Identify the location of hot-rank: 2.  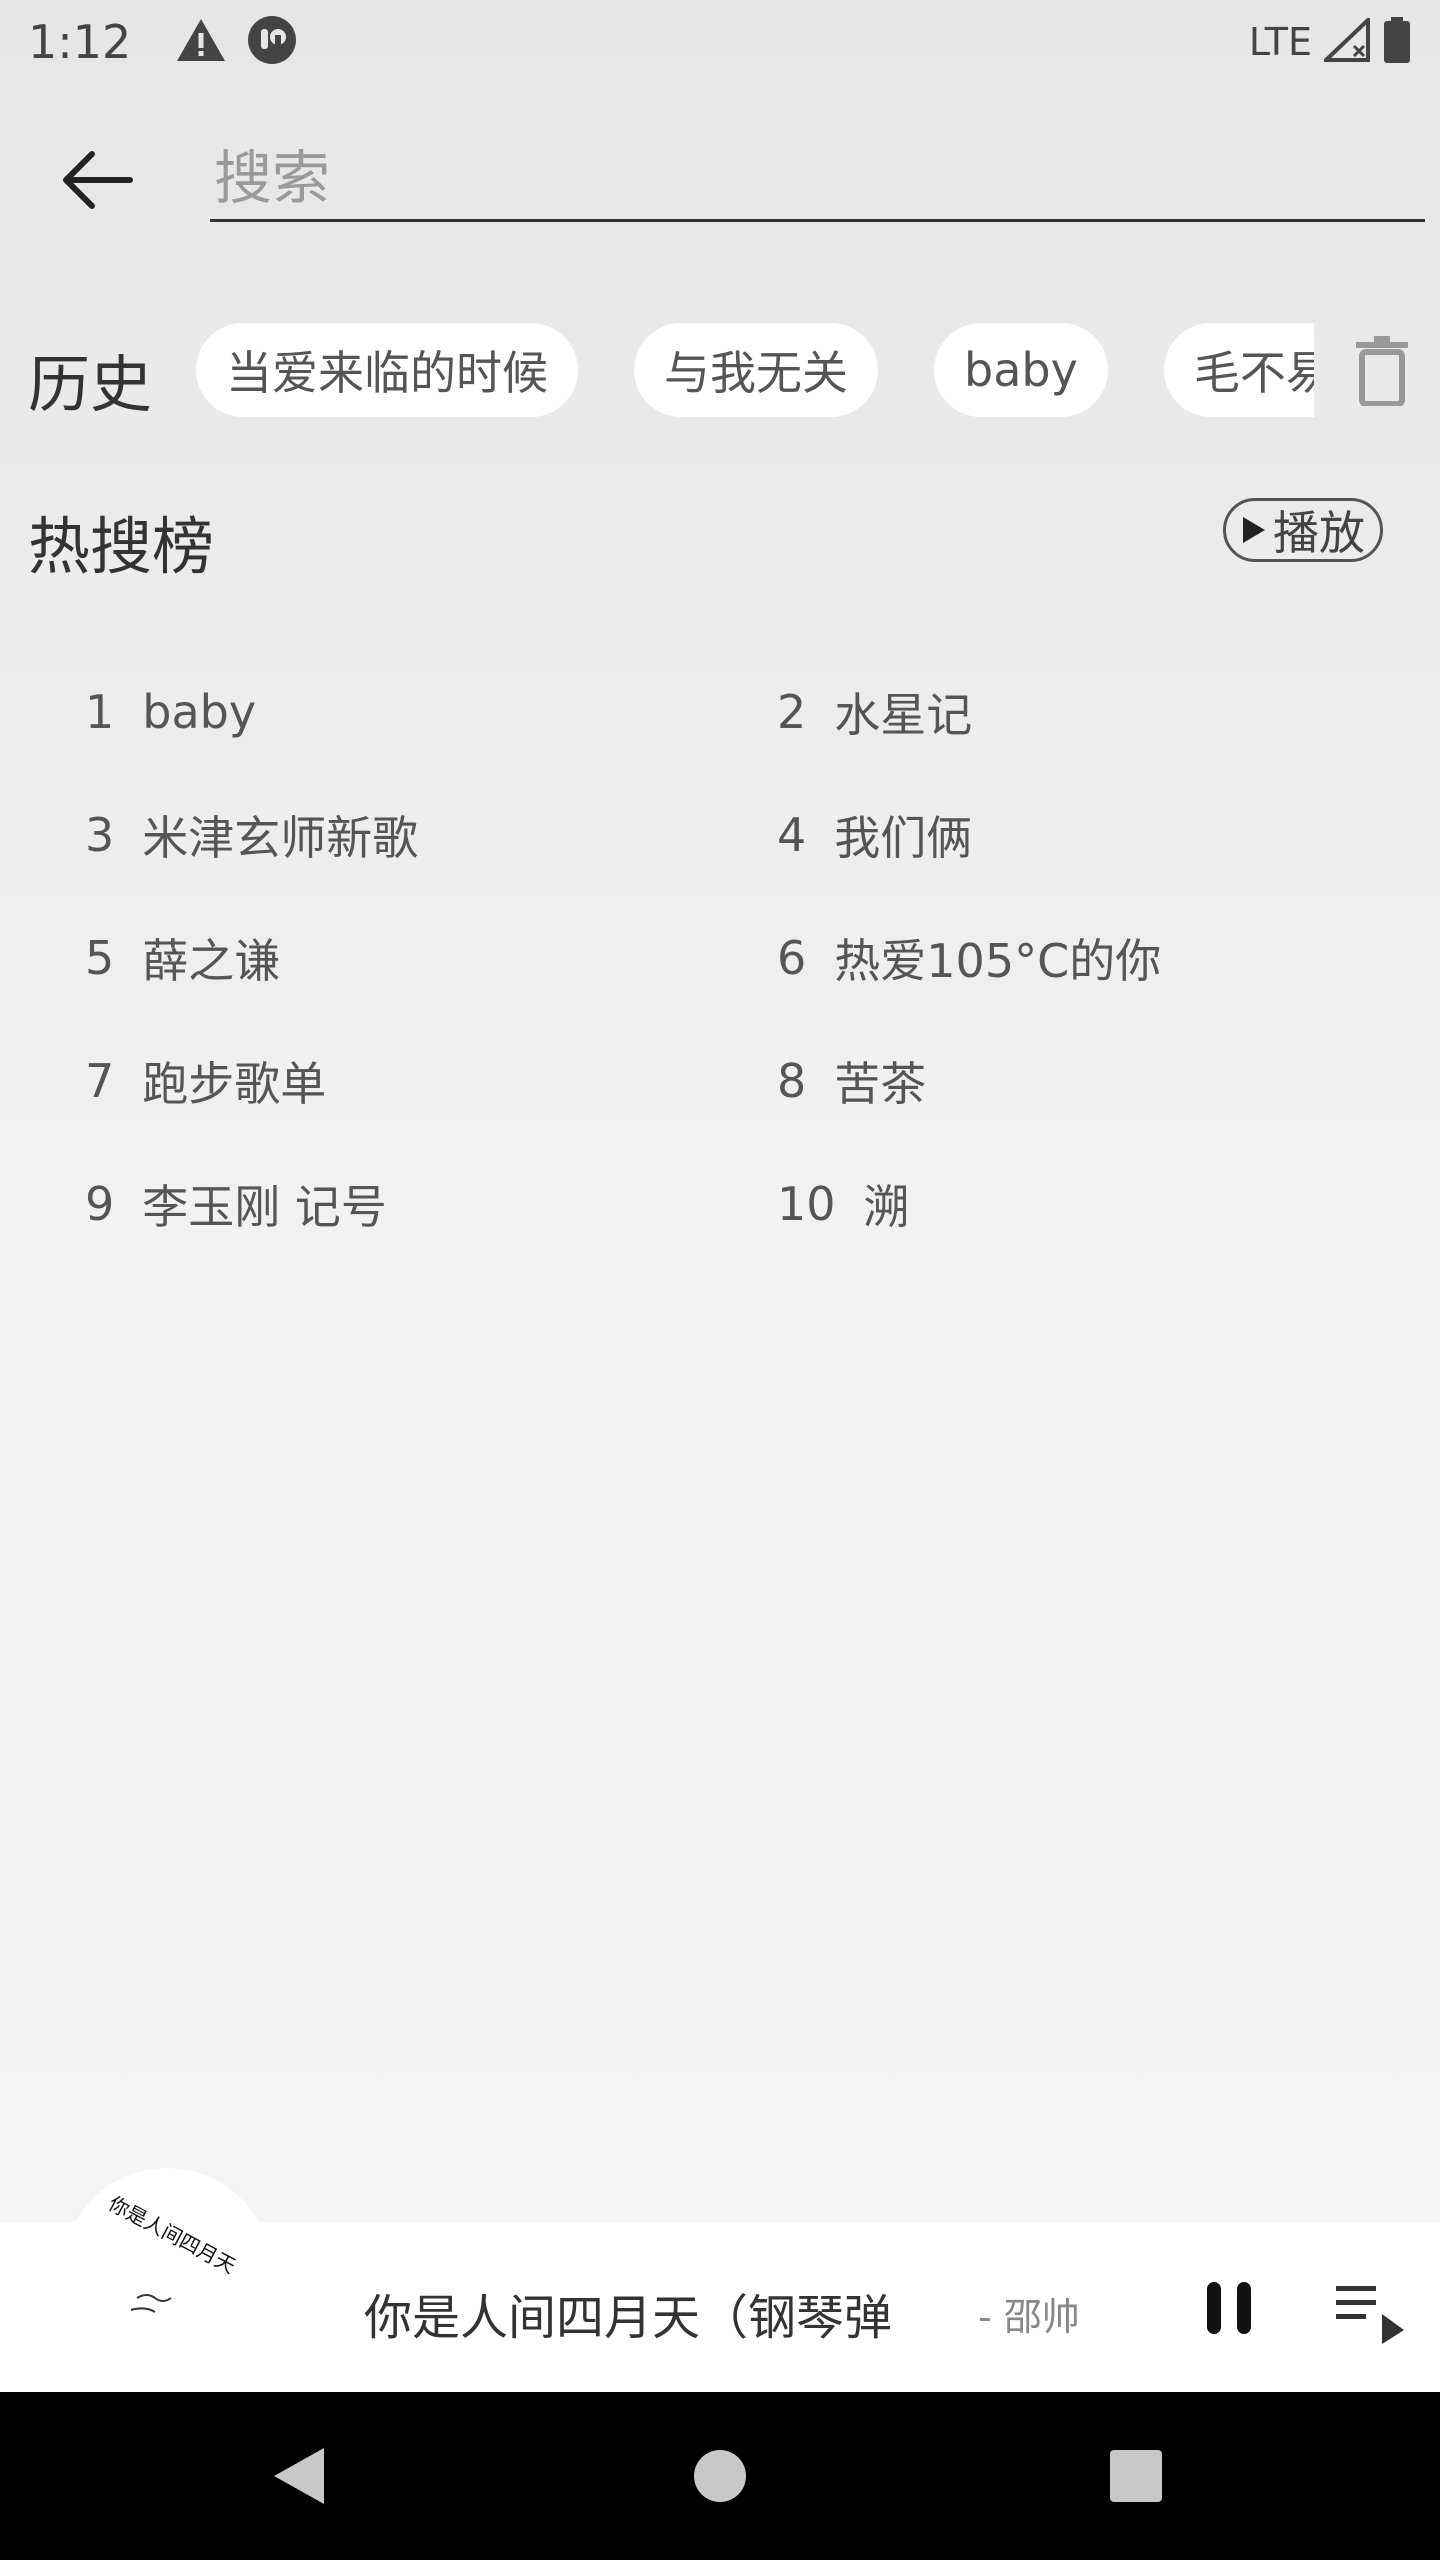
(792, 711).